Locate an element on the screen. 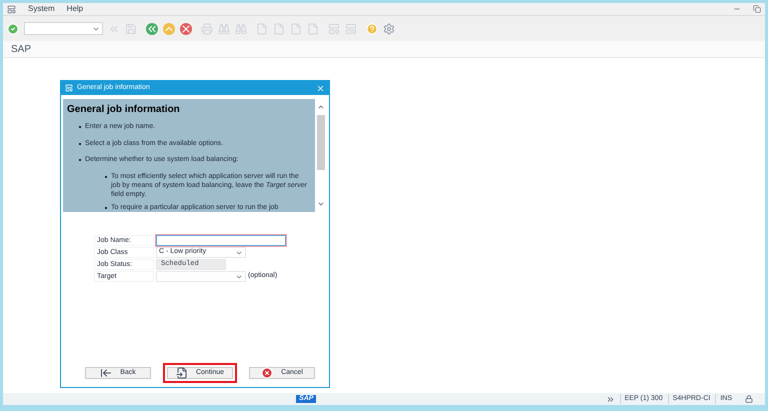 Image resolution: width=768 pixels, height=411 pixels. save-icon is located at coordinates (131, 28).